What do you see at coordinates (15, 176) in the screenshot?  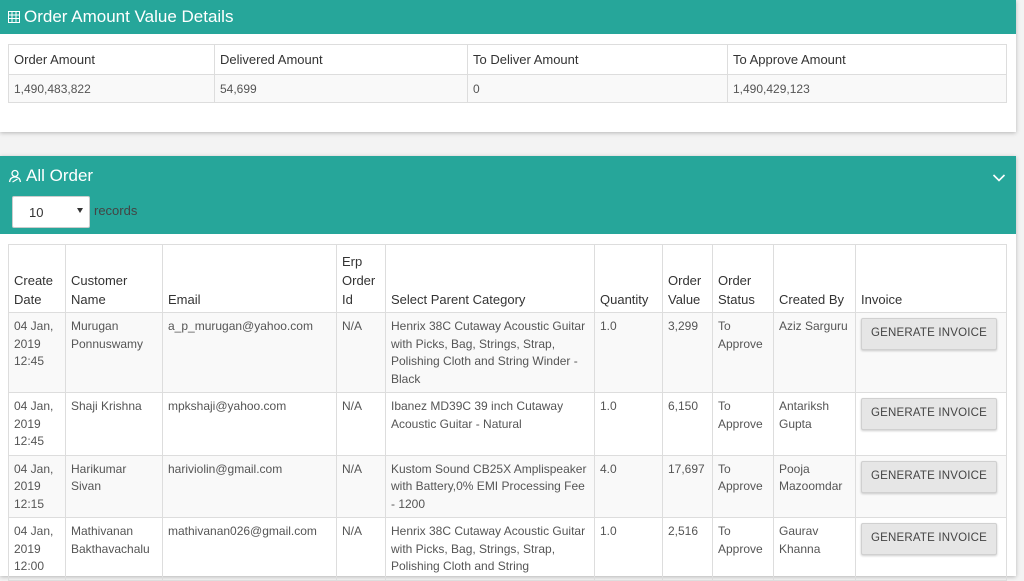 I see `user-icon` at bounding box center [15, 176].